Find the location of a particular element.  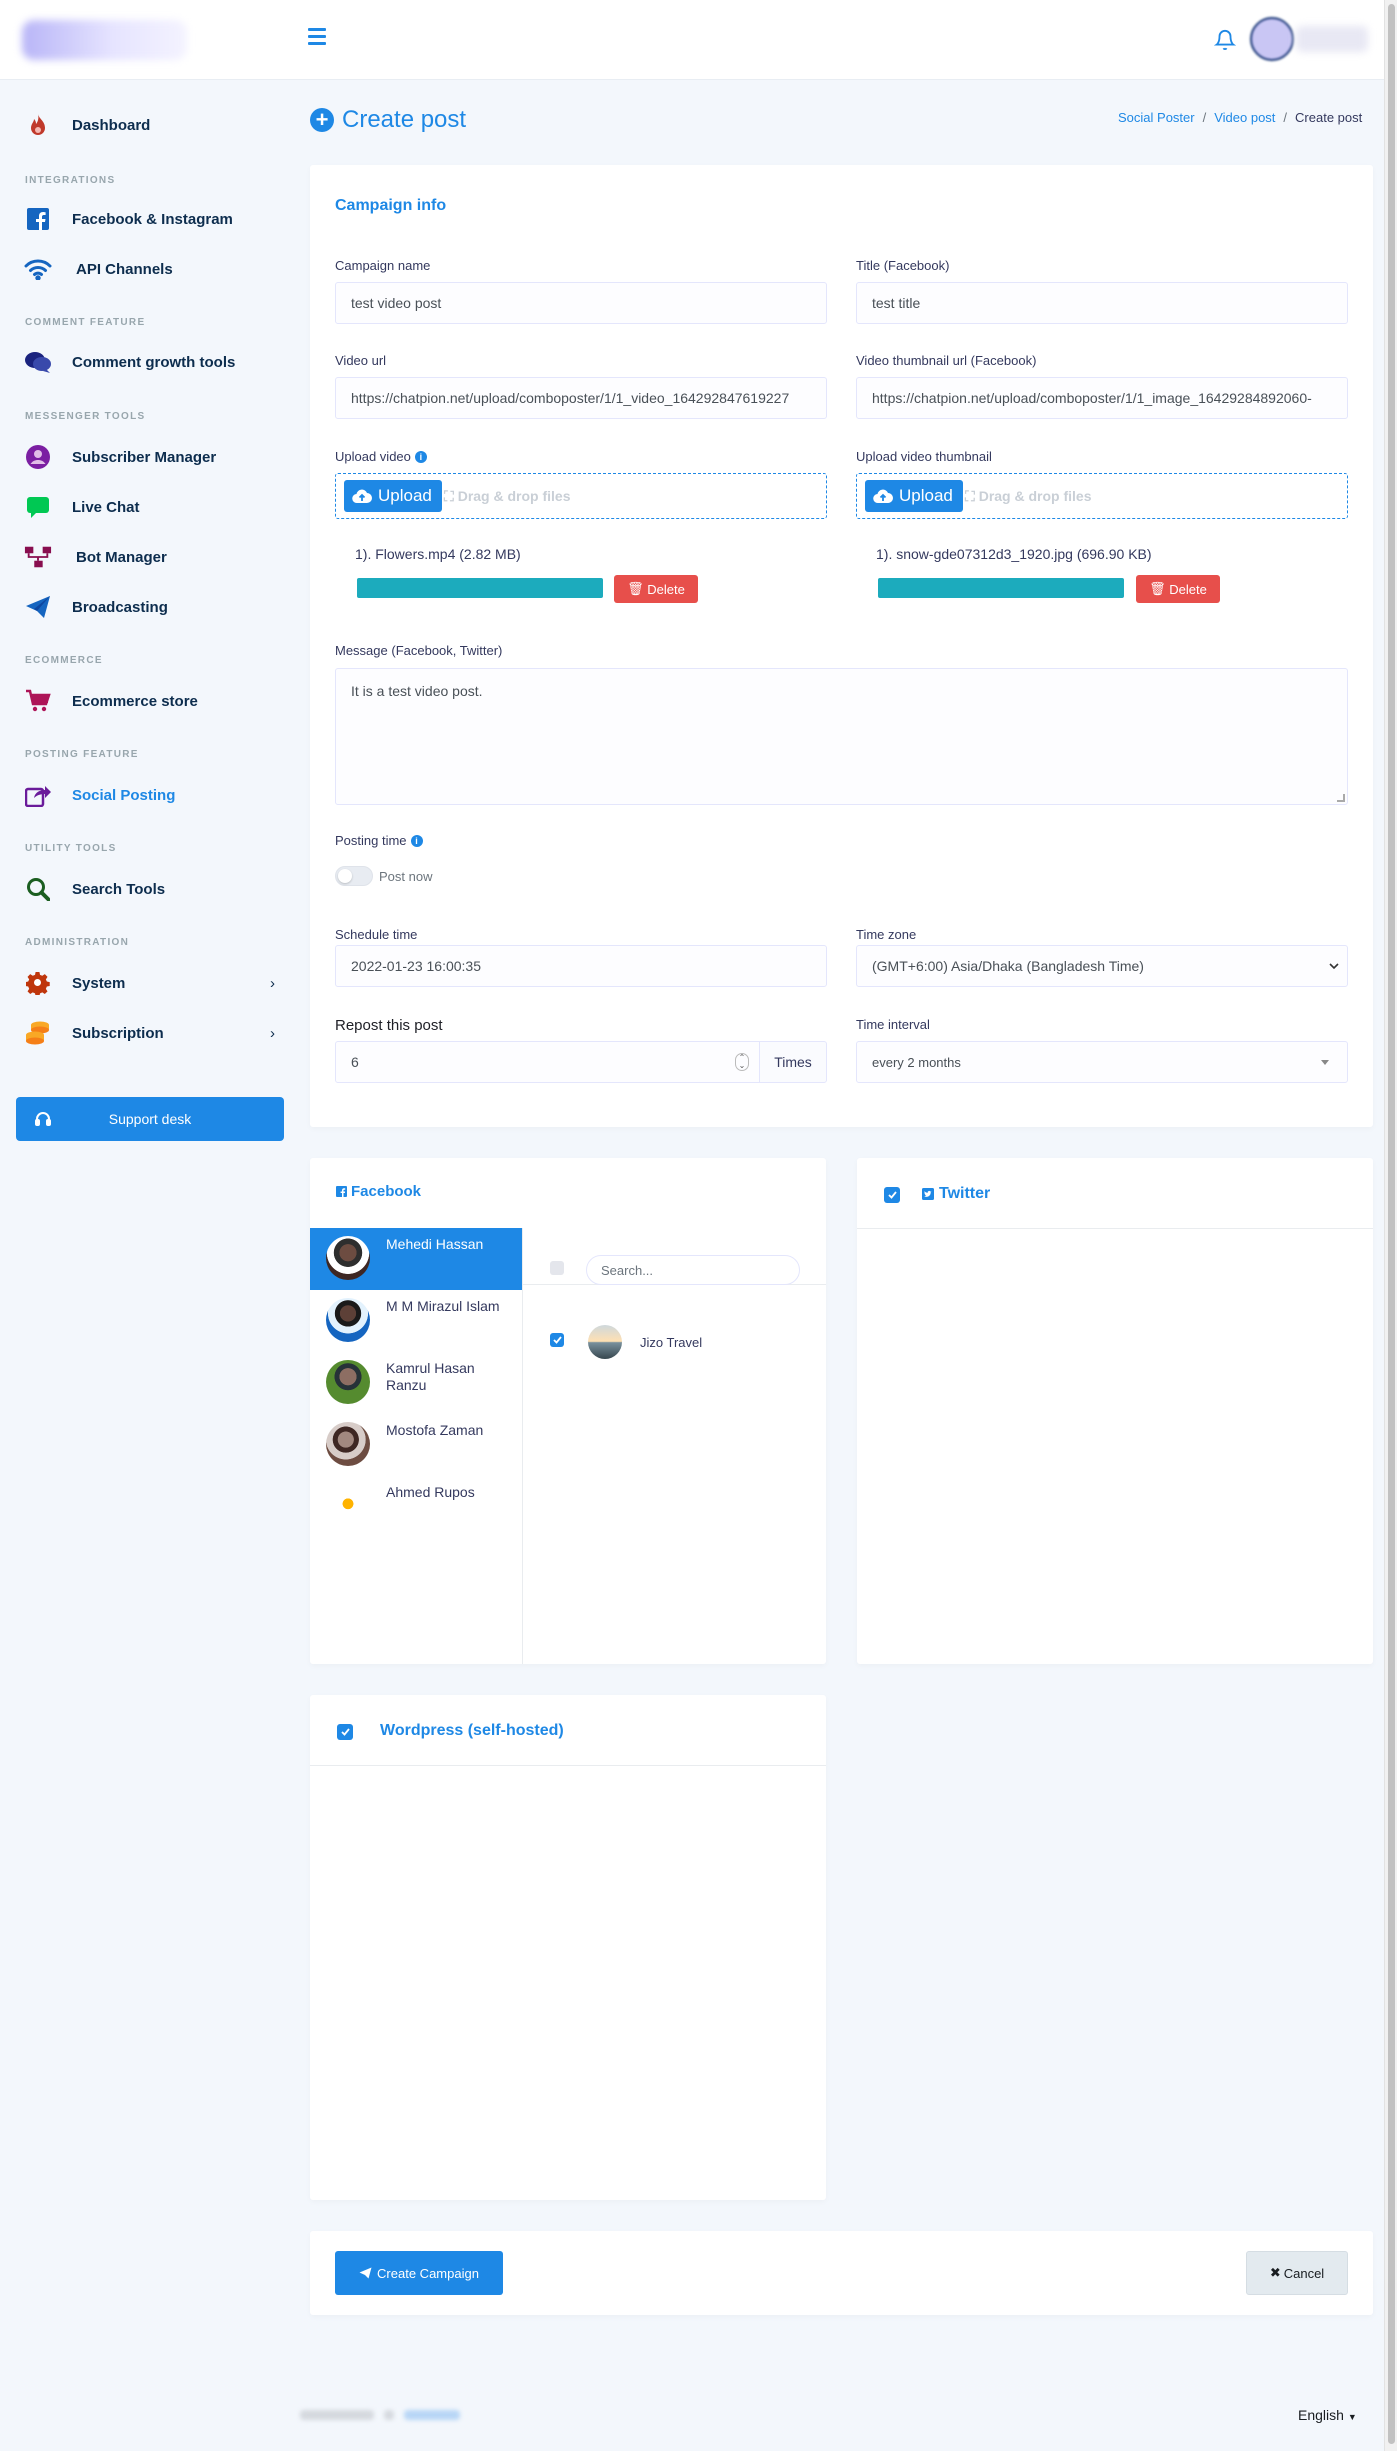

caret-down-icon is located at coordinates (1325, 1062).